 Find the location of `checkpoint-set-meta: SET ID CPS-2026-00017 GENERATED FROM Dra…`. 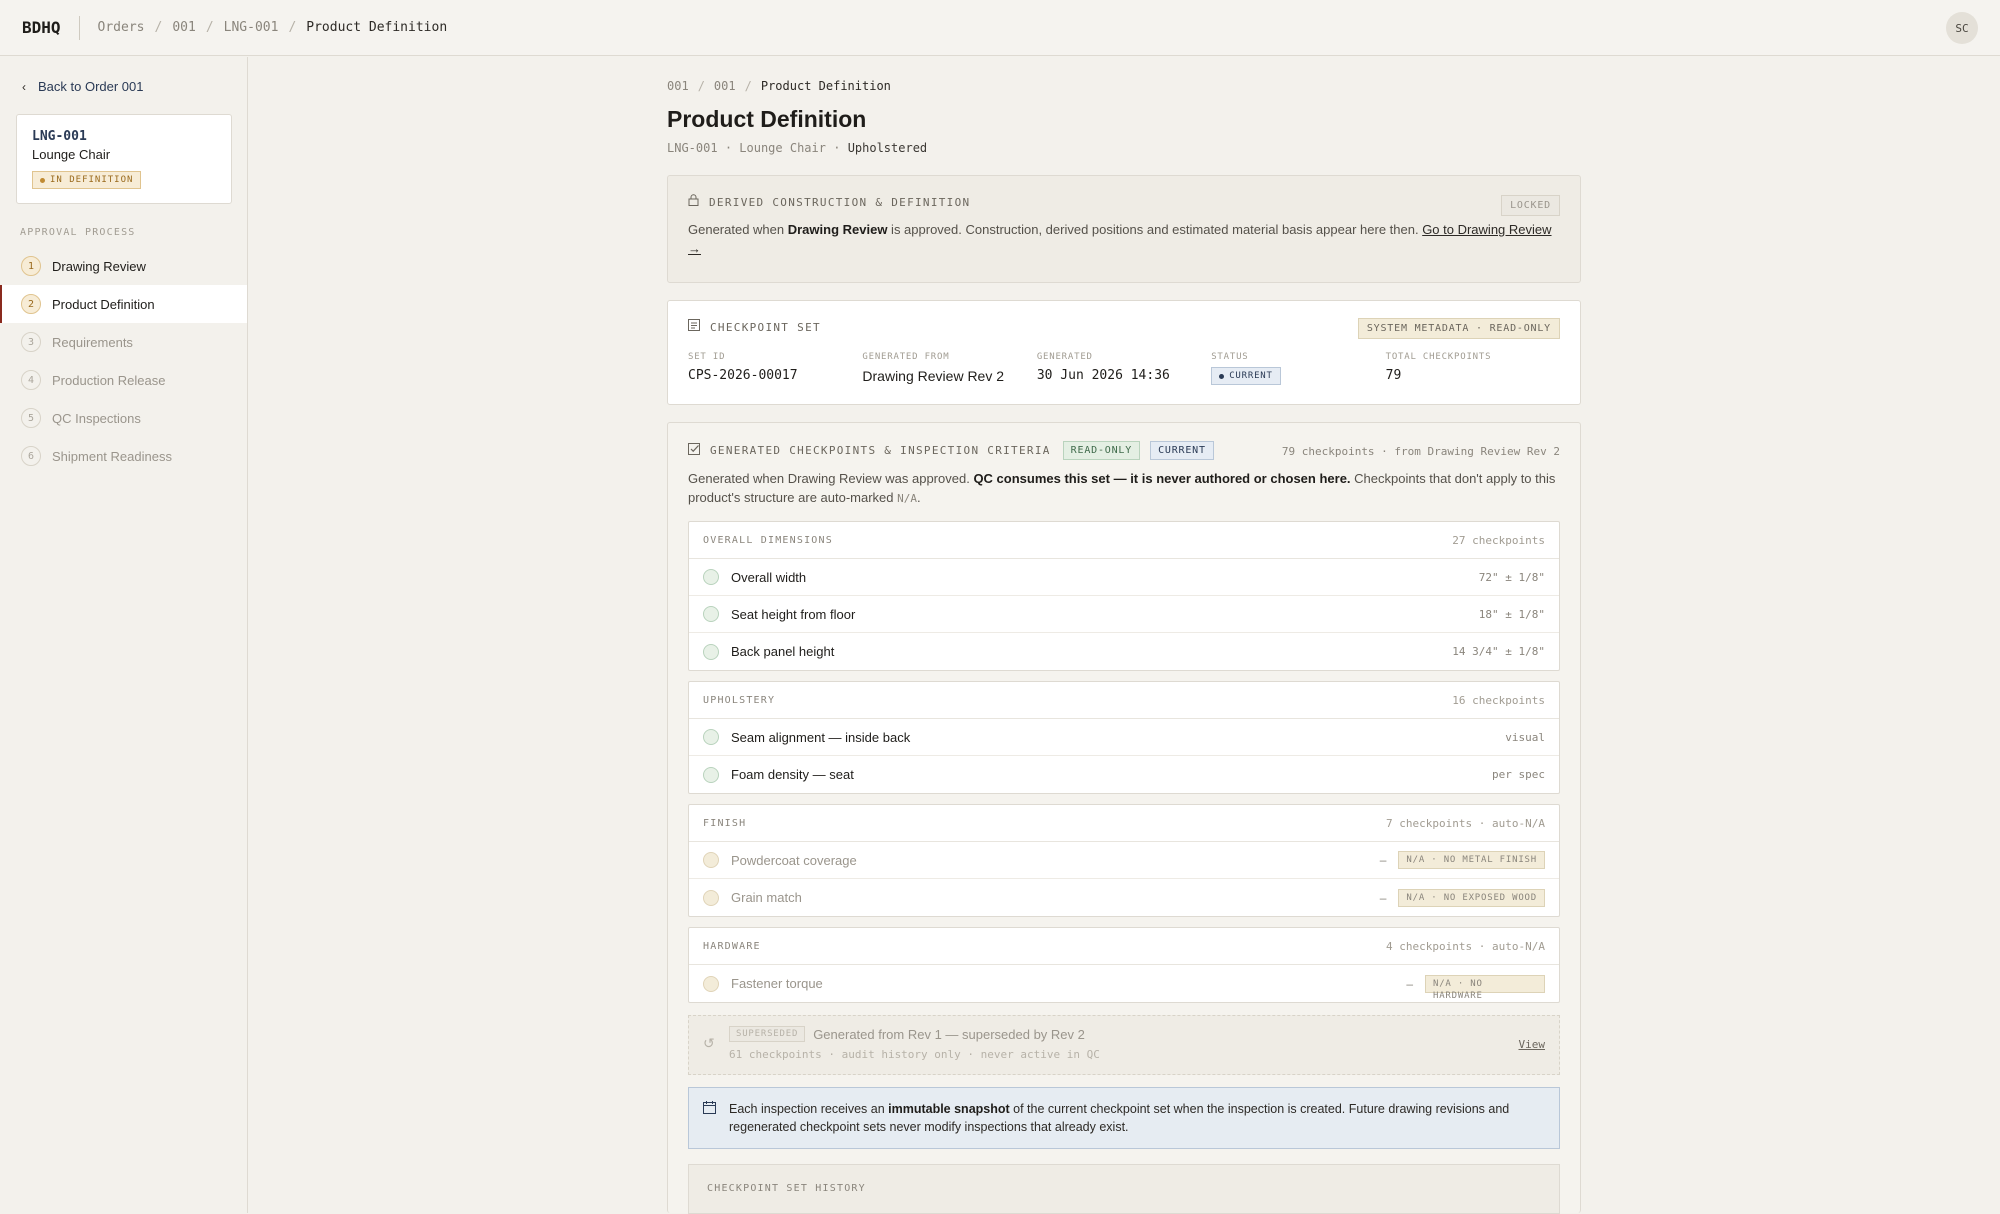

checkpoint-set-meta: SET ID CPS-2026-00017 GENERATED FROM Dra… is located at coordinates (1124, 368).